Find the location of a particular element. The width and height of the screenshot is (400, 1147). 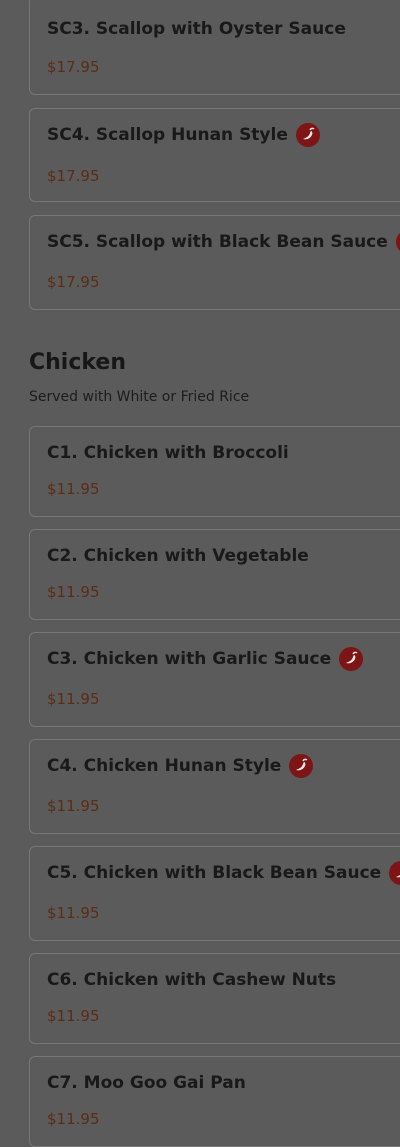

menu-item-name: C2. Chicken with Vegetable is located at coordinates (178, 556).